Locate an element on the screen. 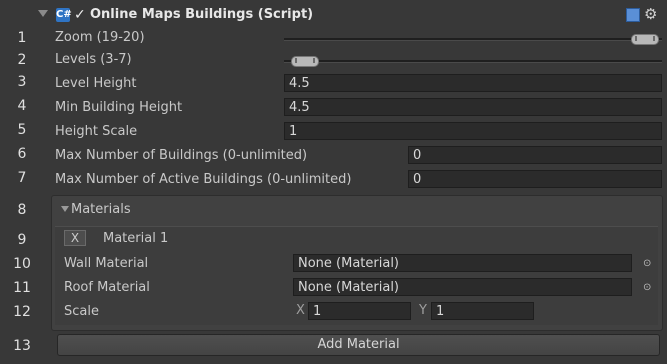 The width and height of the screenshot is (667, 364). zoom-slider-thumb is located at coordinates (645, 39).